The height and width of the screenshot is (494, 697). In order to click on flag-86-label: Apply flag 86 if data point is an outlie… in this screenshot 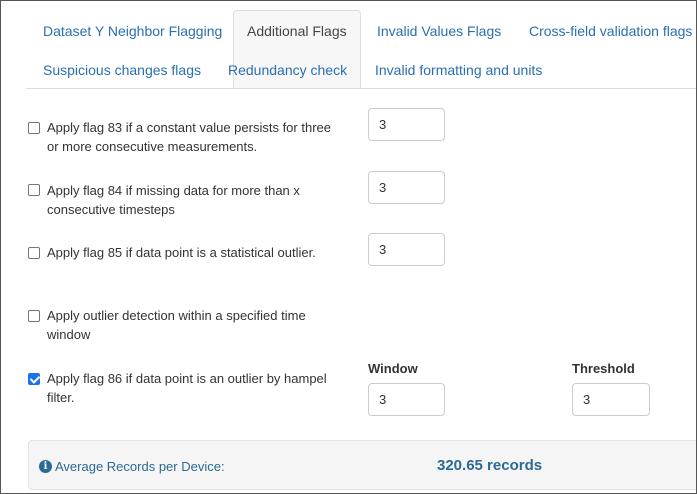, I will do `click(187, 388)`.